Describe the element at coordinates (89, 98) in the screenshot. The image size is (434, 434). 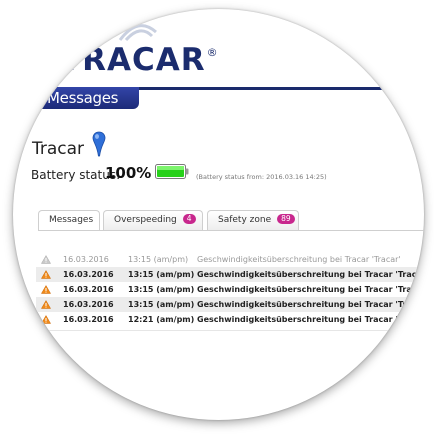
I see `section-title-messages: Messages` at that location.